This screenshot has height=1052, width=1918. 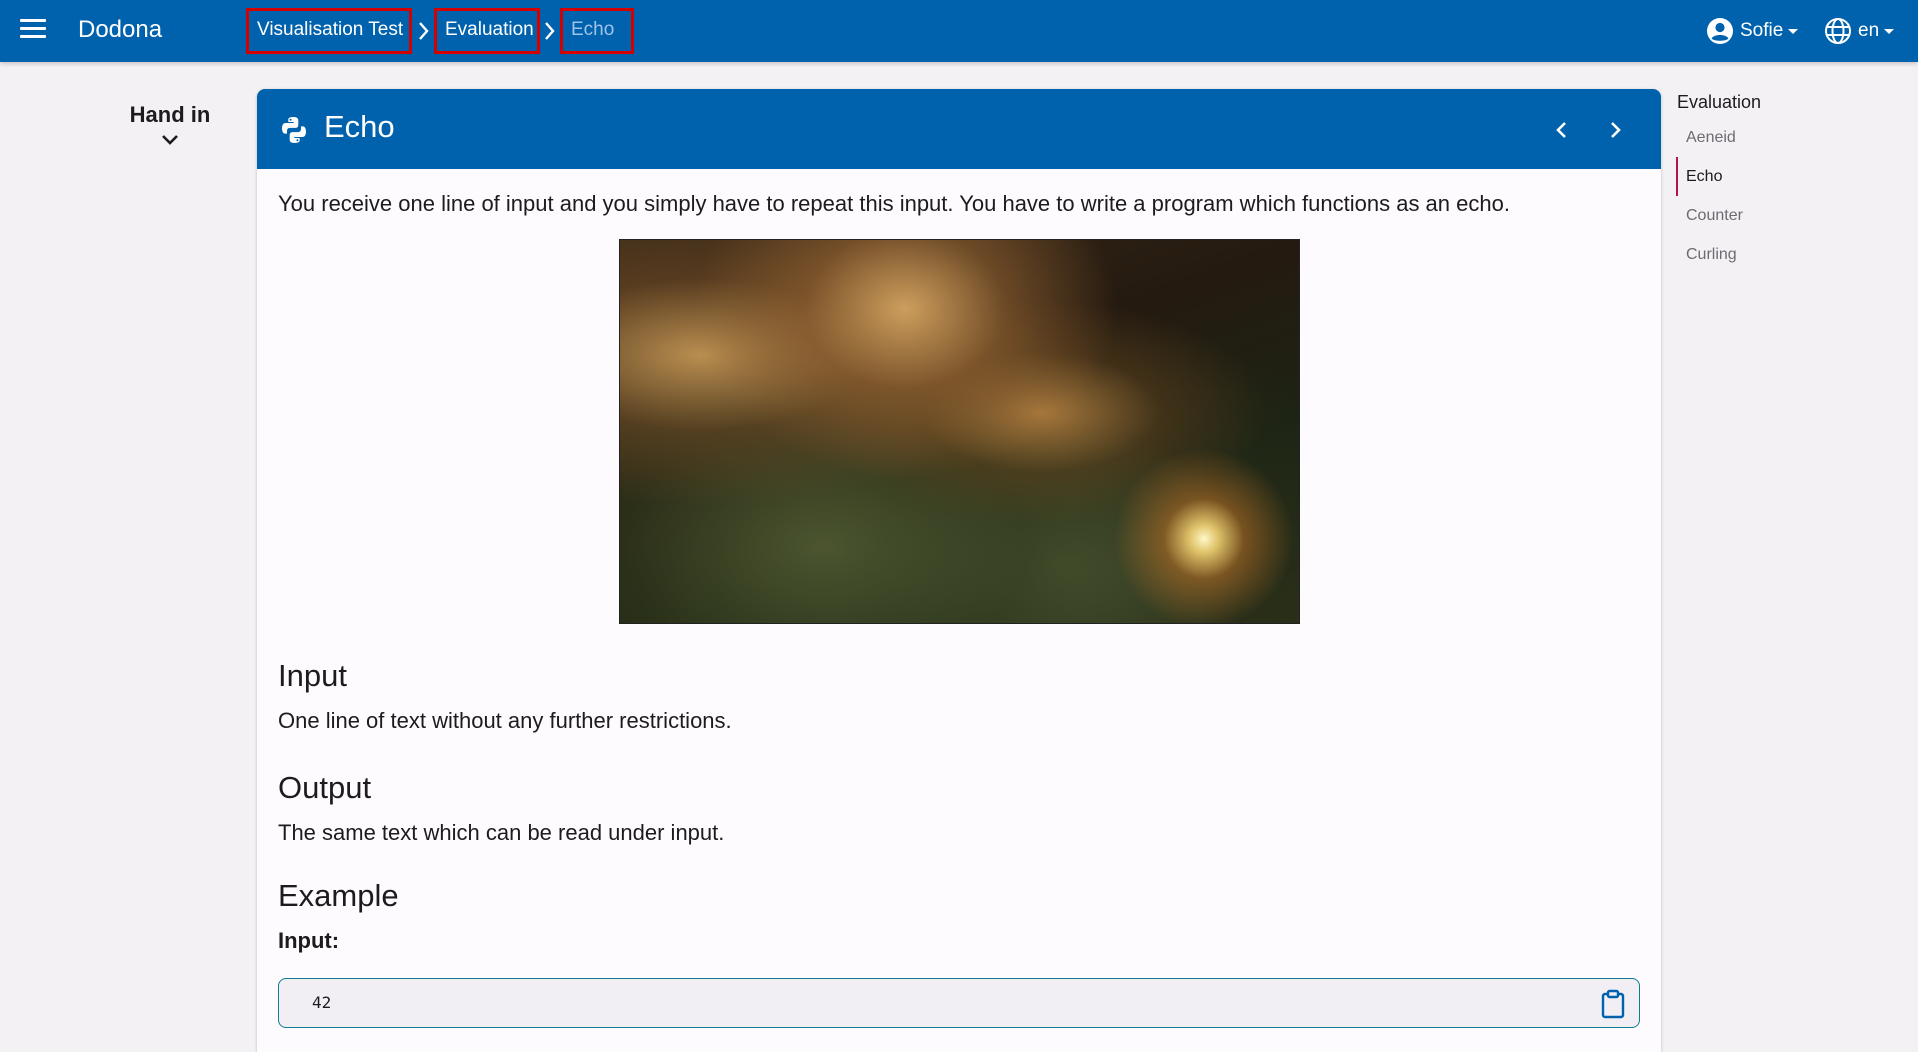 What do you see at coordinates (120, 30) in the screenshot?
I see `brand-link: Dodona` at bounding box center [120, 30].